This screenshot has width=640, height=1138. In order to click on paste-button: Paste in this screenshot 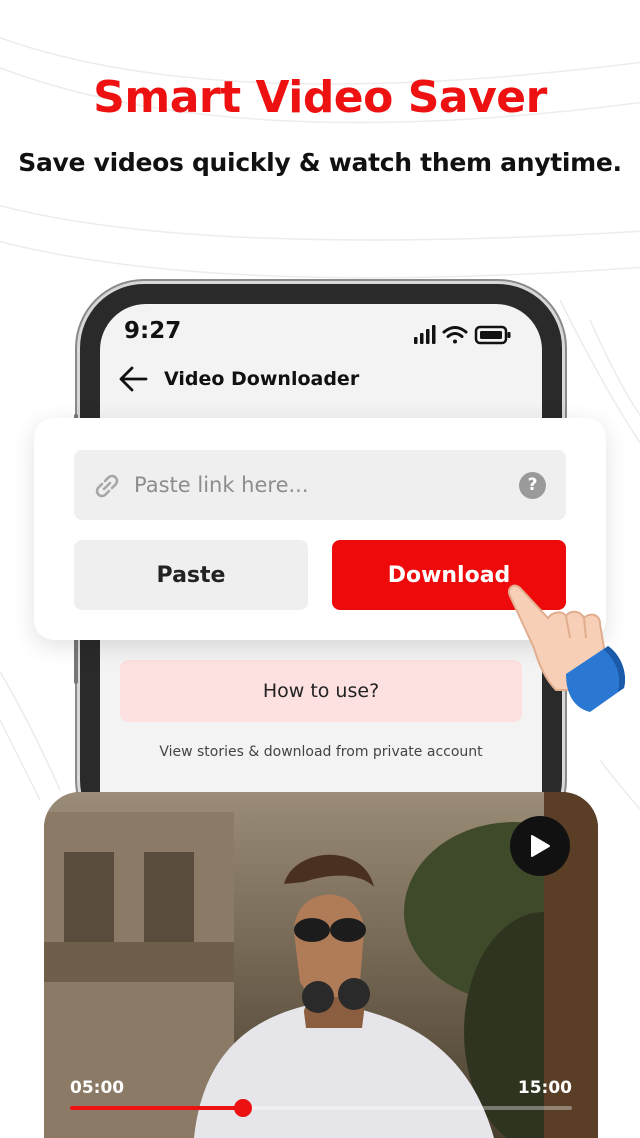, I will do `click(191, 575)`.